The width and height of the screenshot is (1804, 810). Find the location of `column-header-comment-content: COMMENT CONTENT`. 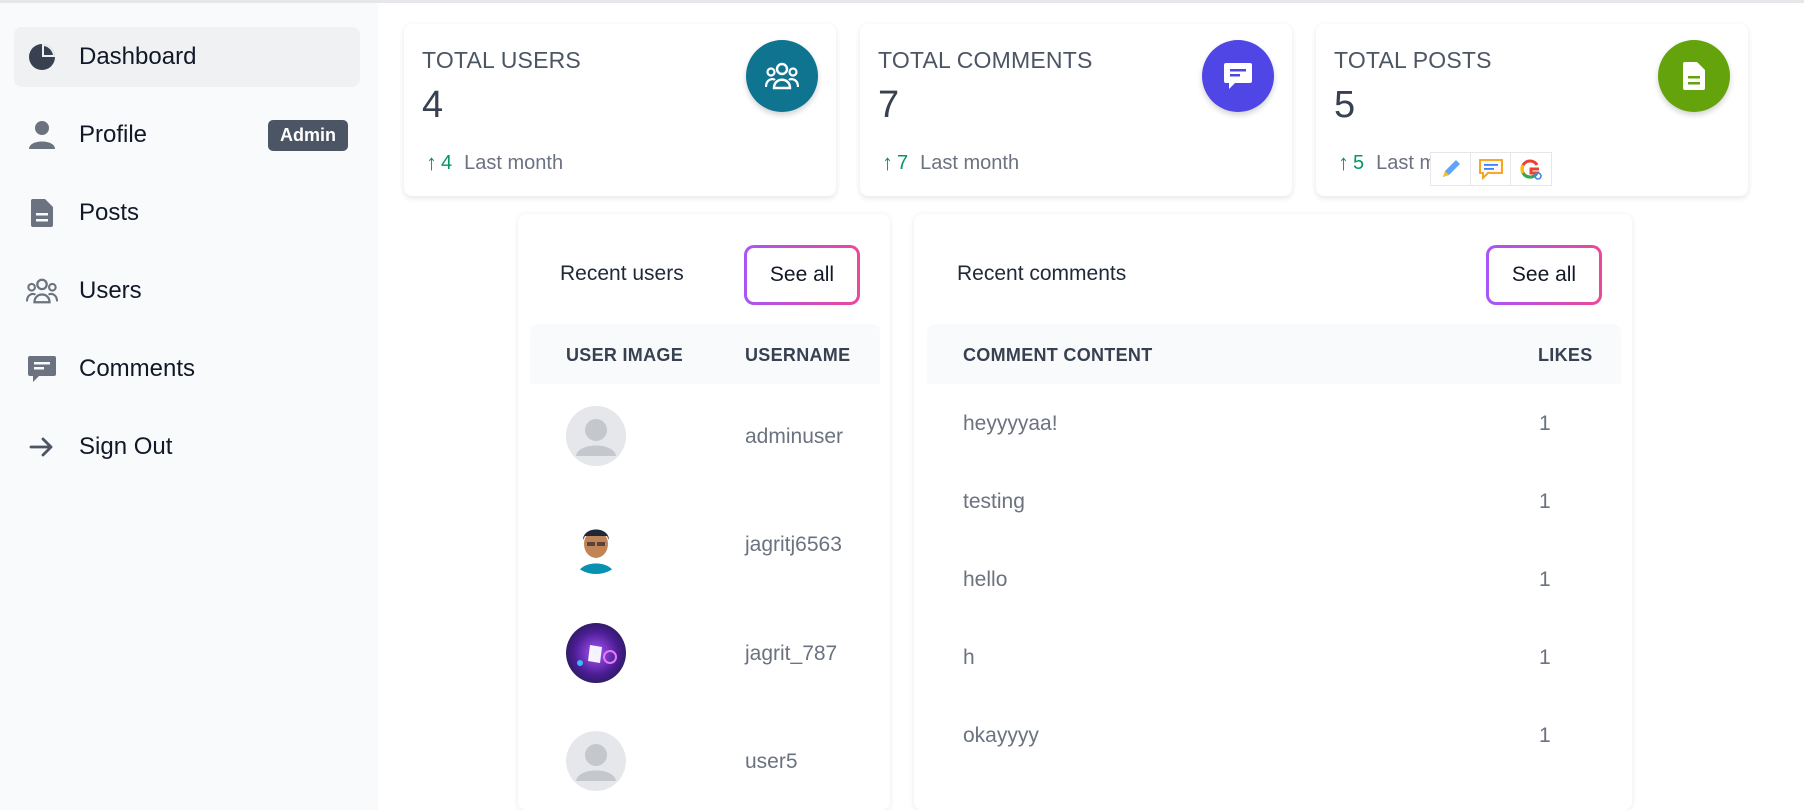

column-header-comment-content: COMMENT CONTENT is located at coordinates (1058, 355).